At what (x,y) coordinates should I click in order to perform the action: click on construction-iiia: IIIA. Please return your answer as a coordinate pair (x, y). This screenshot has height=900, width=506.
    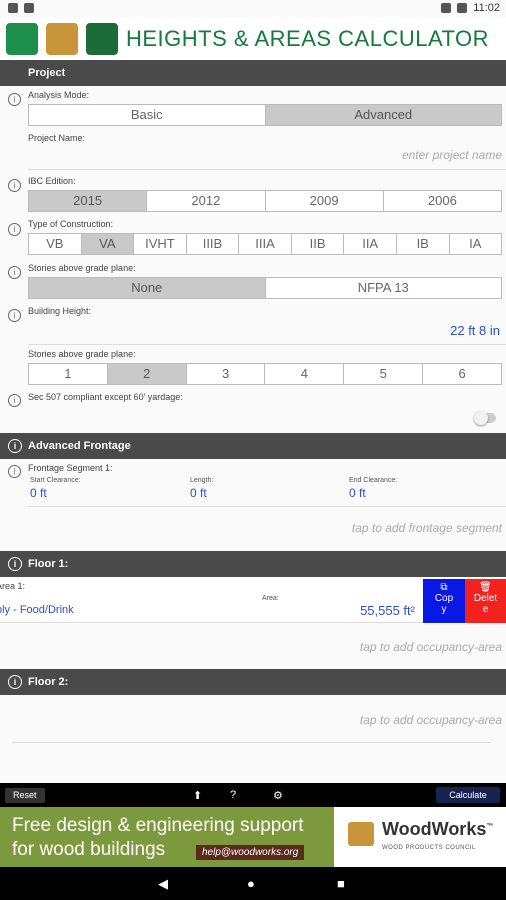
    Looking at the image, I should click on (265, 244).